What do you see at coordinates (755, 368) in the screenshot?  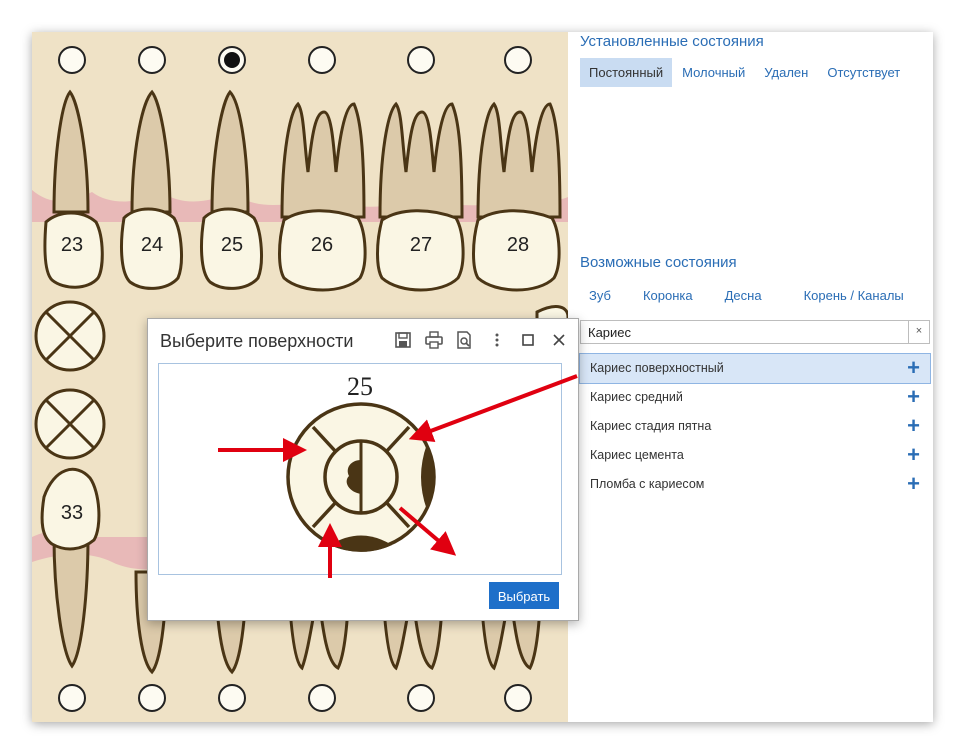 I see `list-item-caries-superficial: Кариес поверхностный +` at bounding box center [755, 368].